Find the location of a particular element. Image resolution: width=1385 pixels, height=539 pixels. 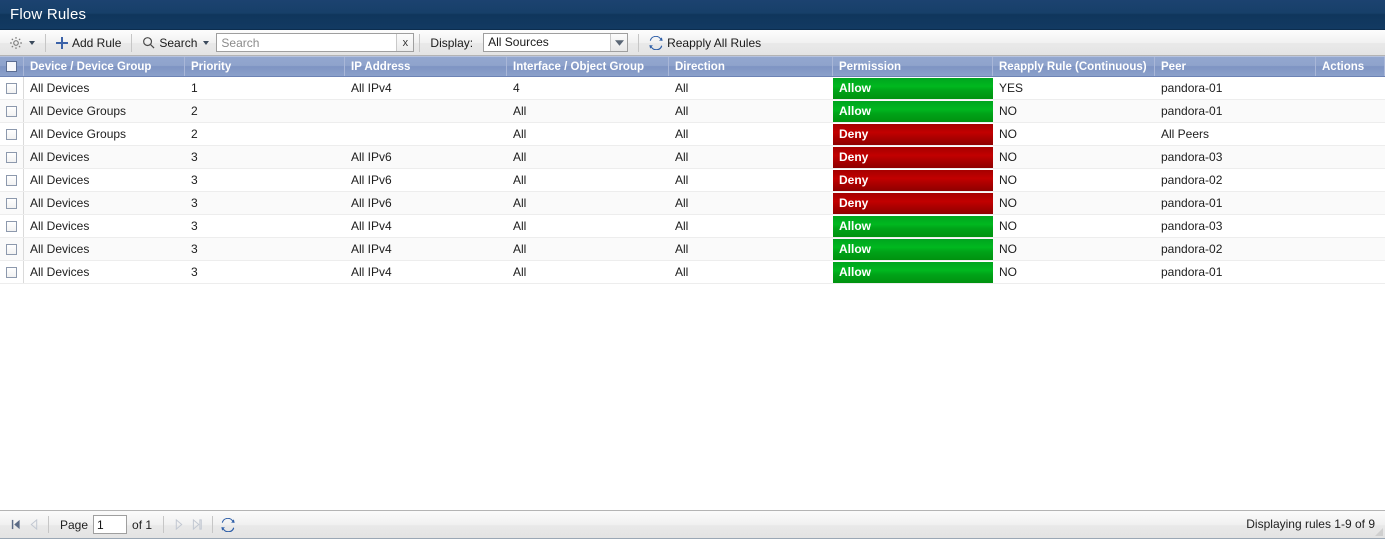

add-rule-button: Add Rule is located at coordinates (88, 43).